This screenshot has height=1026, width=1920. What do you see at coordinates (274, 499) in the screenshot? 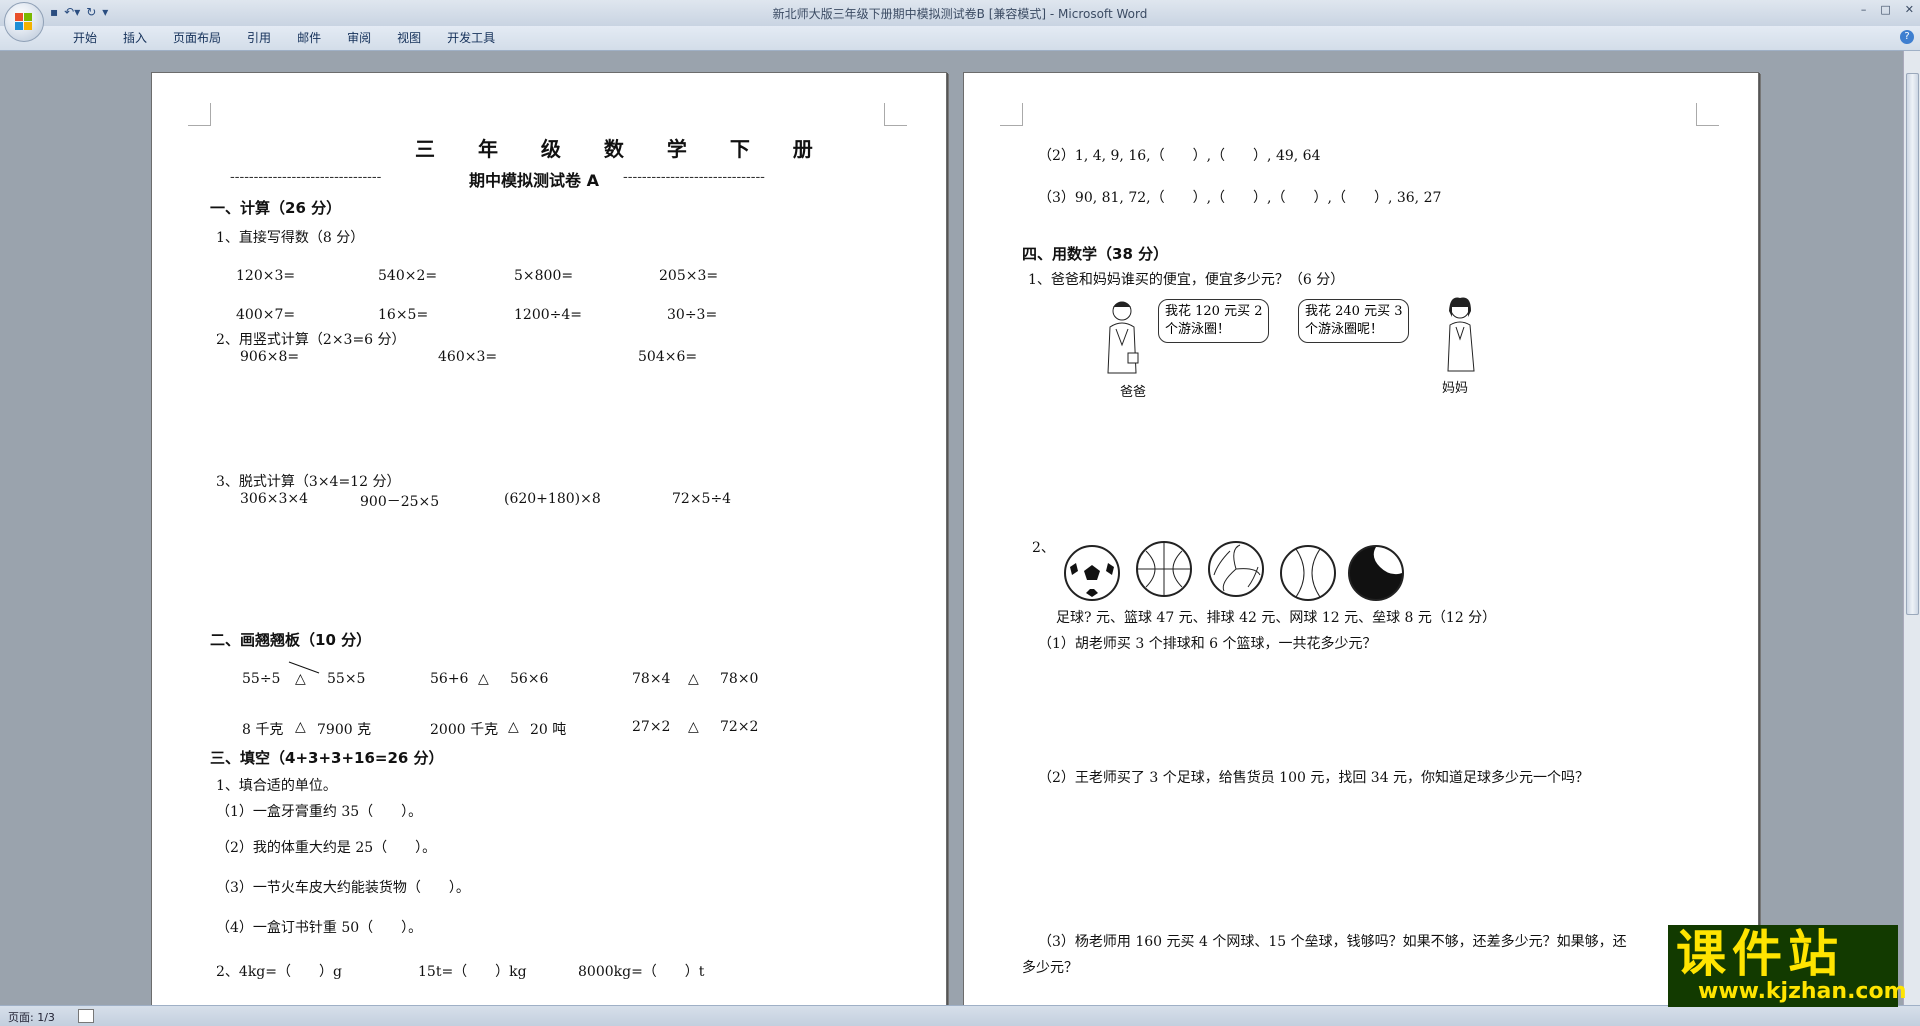
I see `calc-item: 306×3×4` at bounding box center [274, 499].